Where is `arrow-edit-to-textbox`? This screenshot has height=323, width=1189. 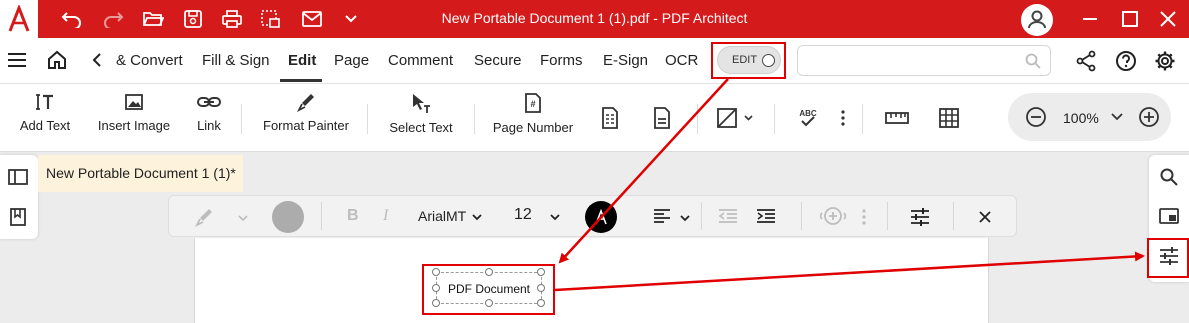
arrow-edit-to-textbox is located at coordinates (643, 171).